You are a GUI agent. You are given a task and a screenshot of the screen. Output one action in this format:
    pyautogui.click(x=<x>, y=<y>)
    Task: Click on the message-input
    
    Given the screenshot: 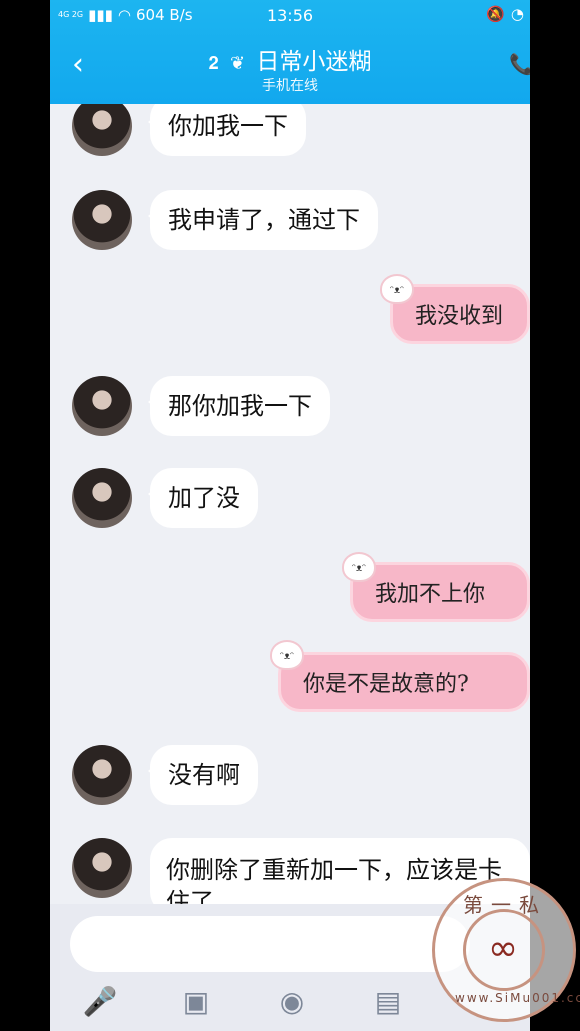 What is the action you would take?
    pyautogui.click(x=270, y=944)
    